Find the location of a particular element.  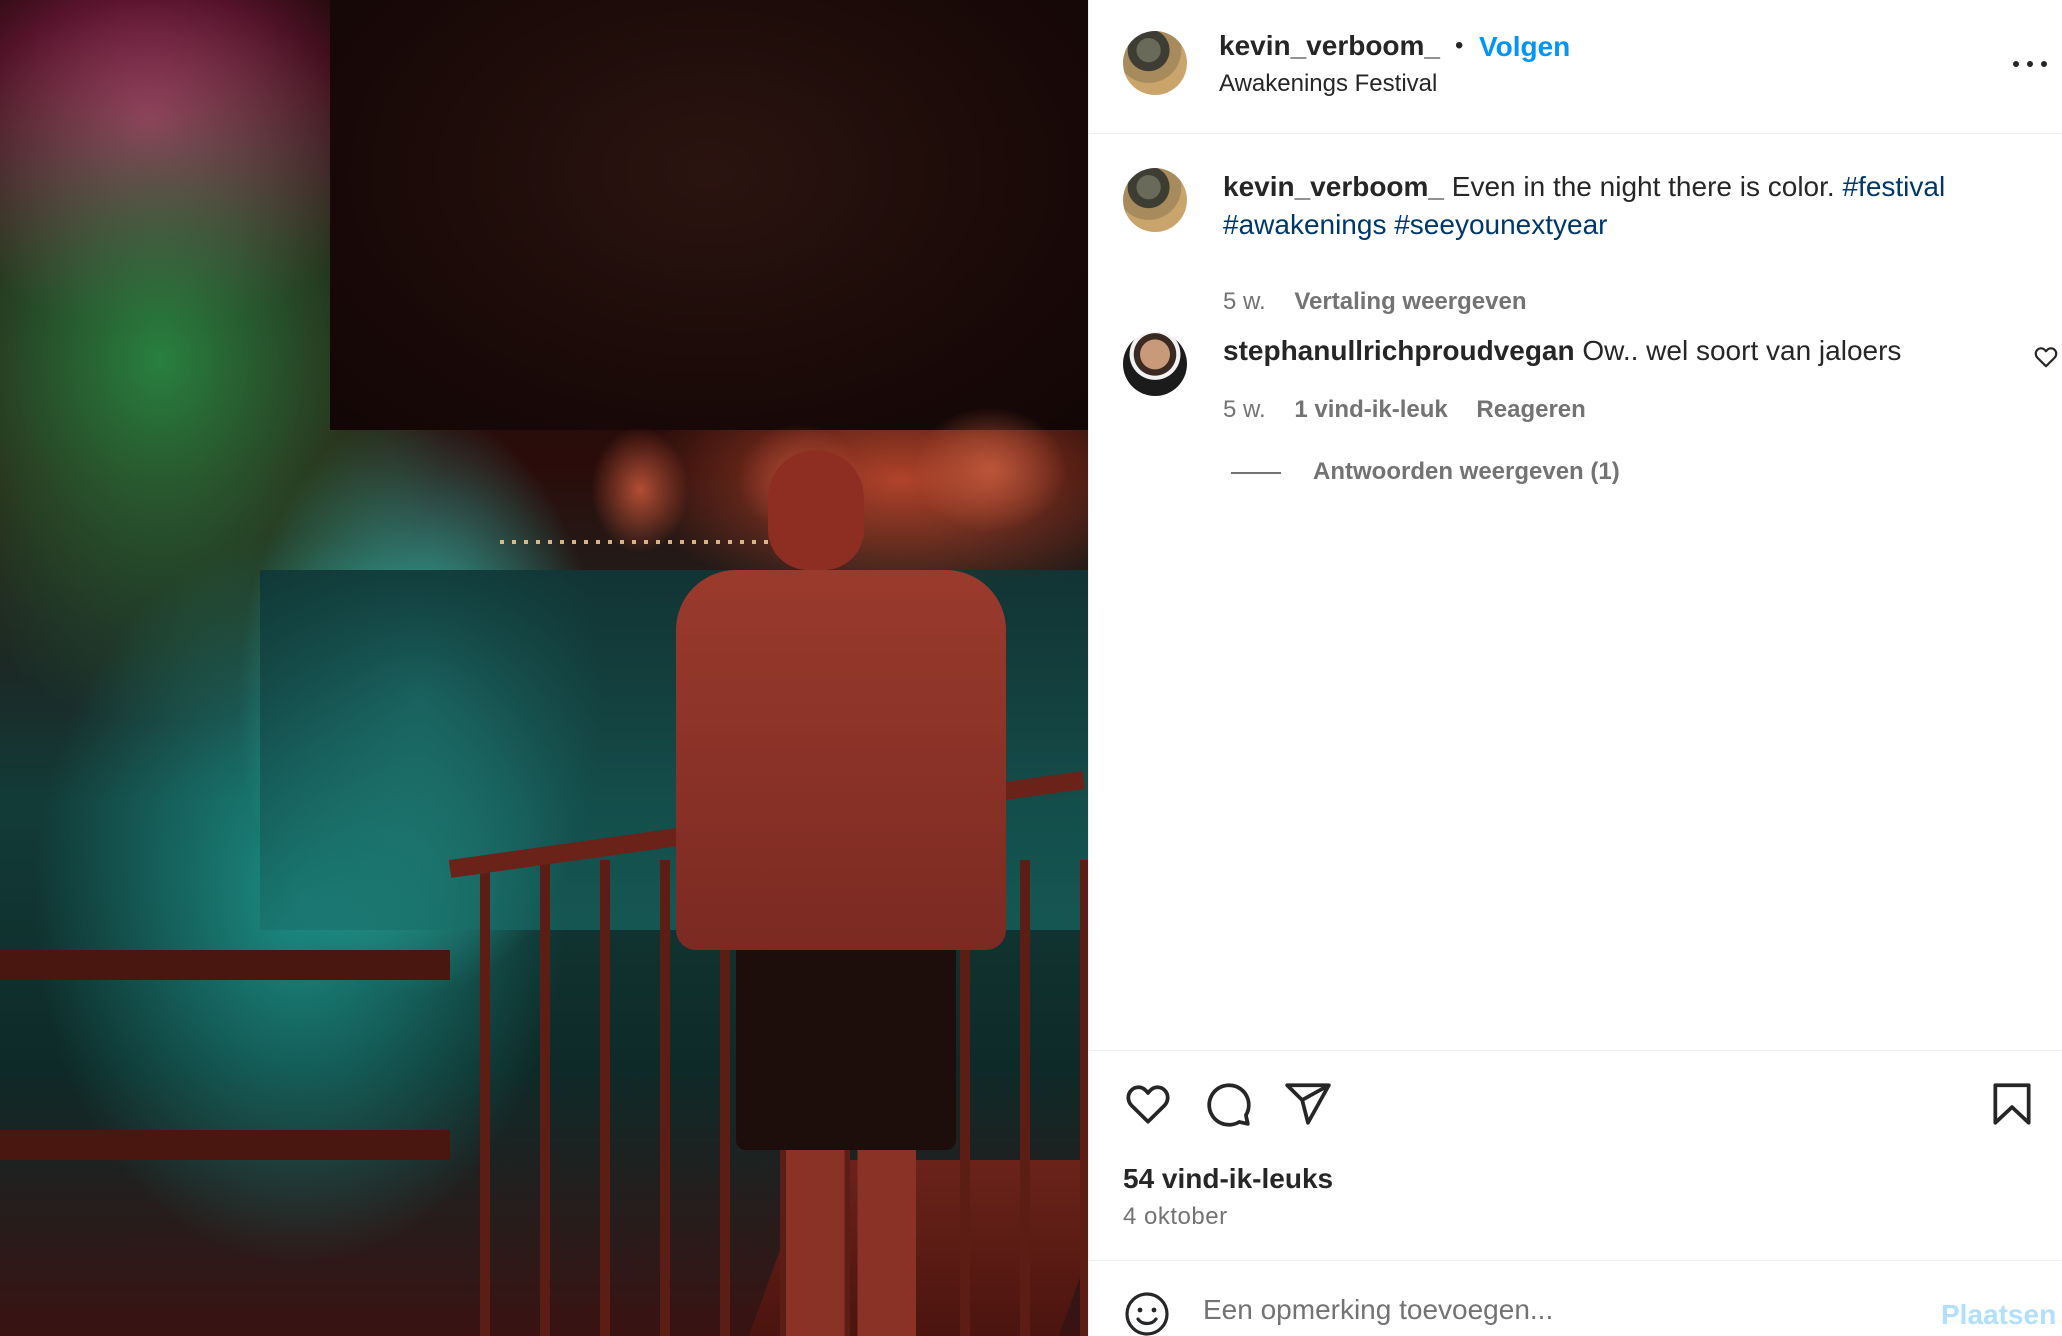

caption-meta: 5 w. Vertaling weergeven is located at coordinates (1385, 302).